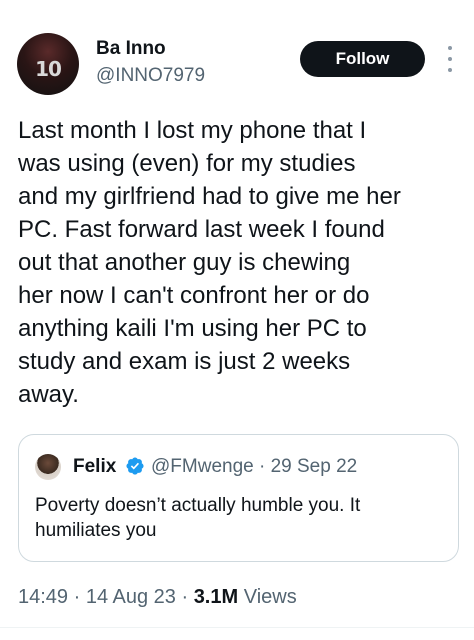  Describe the element at coordinates (135, 466) in the screenshot. I see `verified-badge-icon` at that location.